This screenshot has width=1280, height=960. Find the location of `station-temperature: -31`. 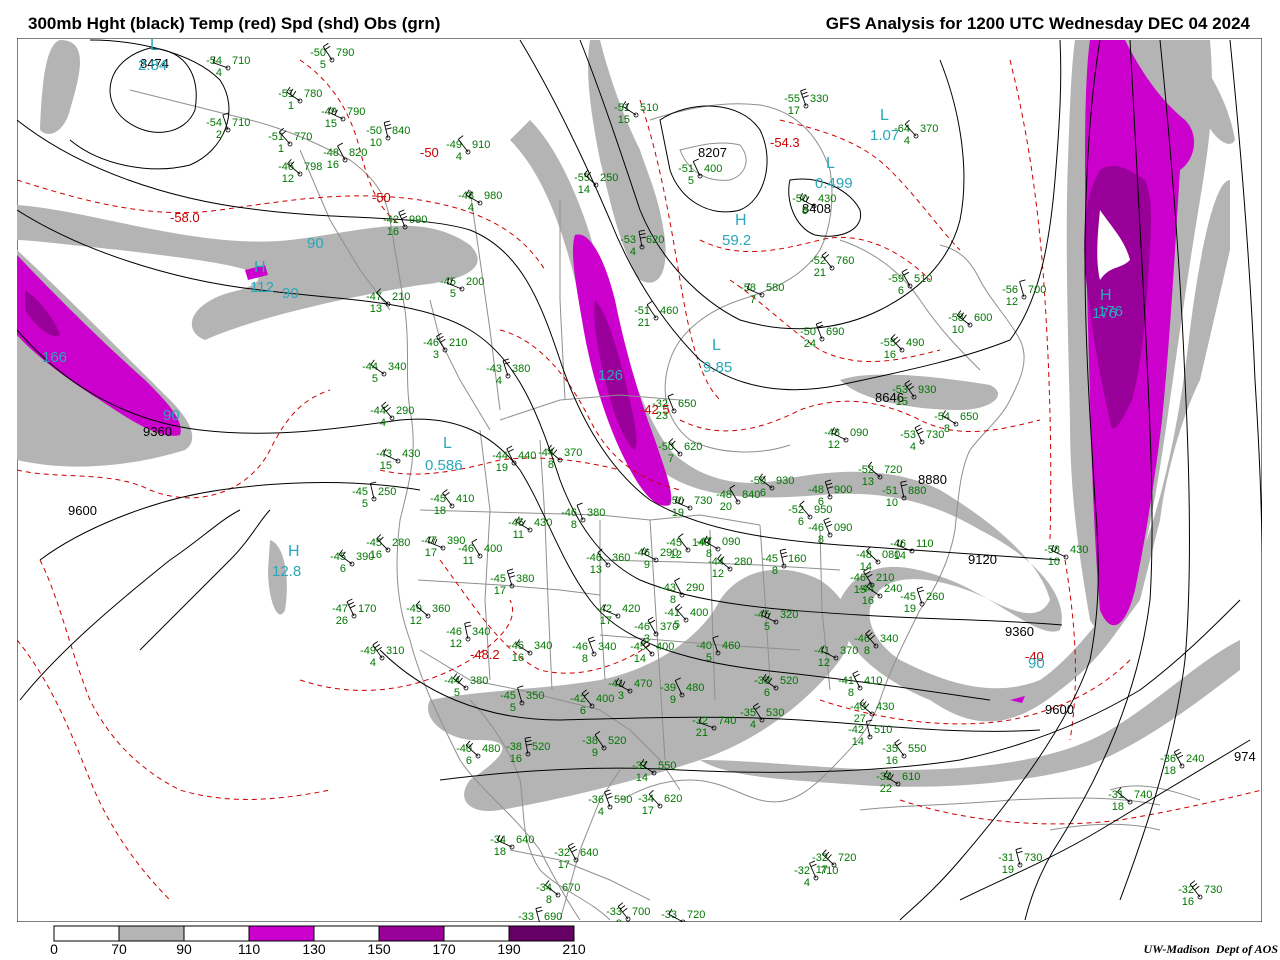

station-temperature: -31 is located at coordinates (1006, 858).